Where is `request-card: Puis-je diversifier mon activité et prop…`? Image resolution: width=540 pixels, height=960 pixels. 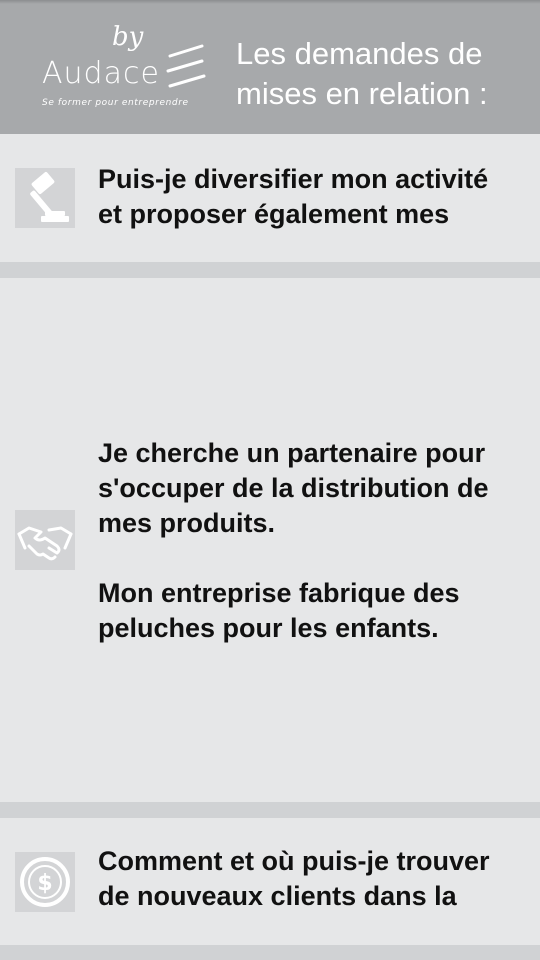 request-card: Puis-je diversifier mon activité et prop… is located at coordinates (270, 198).